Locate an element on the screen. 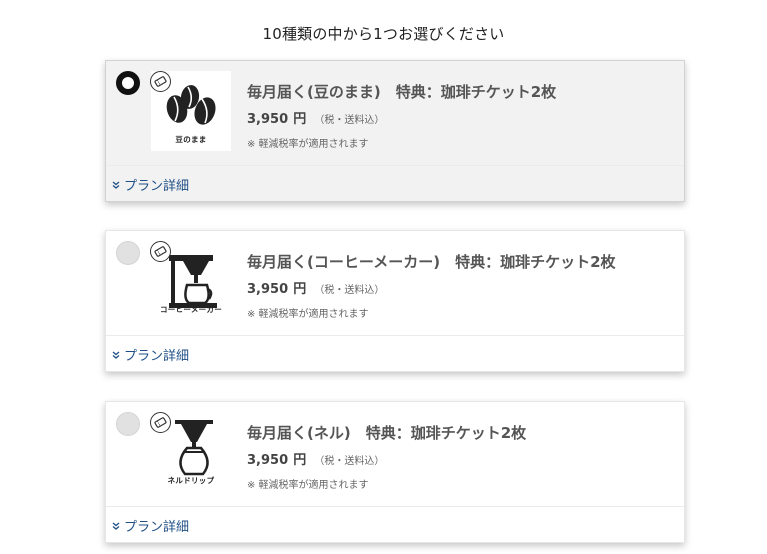  plan-title: 毎月届く(コーヒーメーカー) 特典：珈琲チケット2枚 is located at coordinates (431, 262).